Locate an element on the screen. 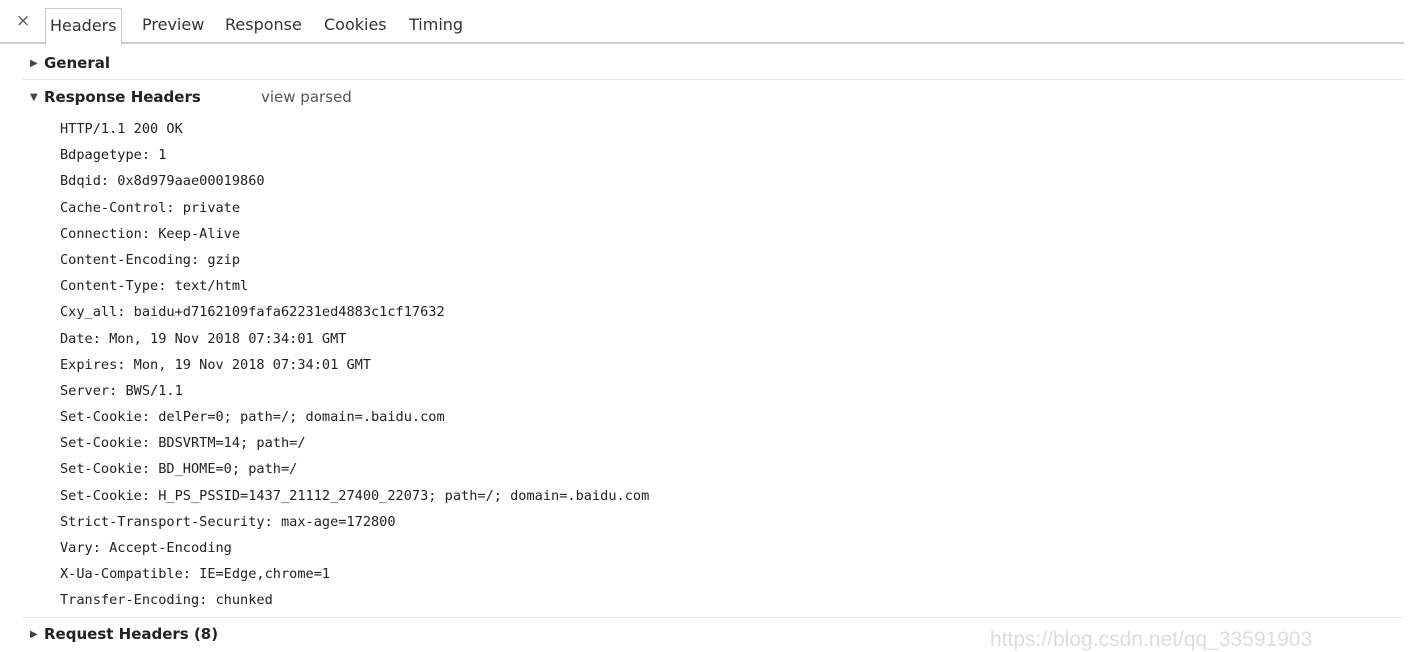  header-line: Date: Mon, 19 Nov 2018 07:34:01 GMT is located at coordinates (203, 338).